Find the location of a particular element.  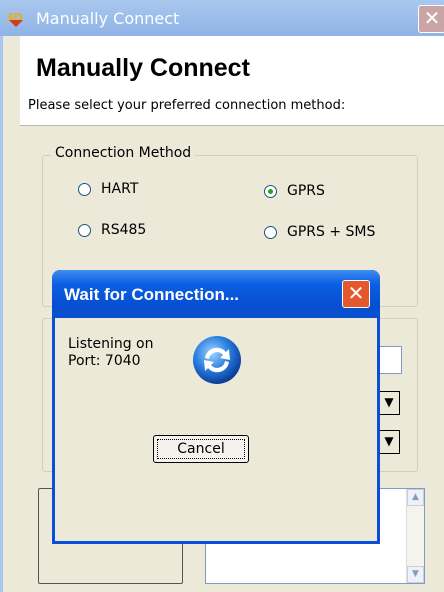

dialog-titlebar: Wait for Connection... ✕ is located at coordinates (216, 294).